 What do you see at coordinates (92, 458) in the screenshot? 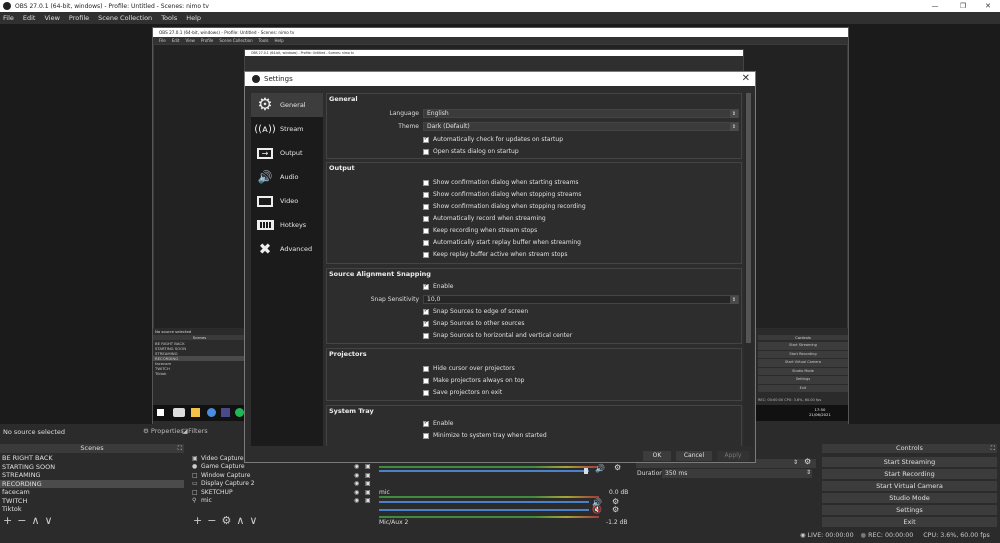
I see `scene-item: BE RIGHT BACK` at bounding box center [92, 458].